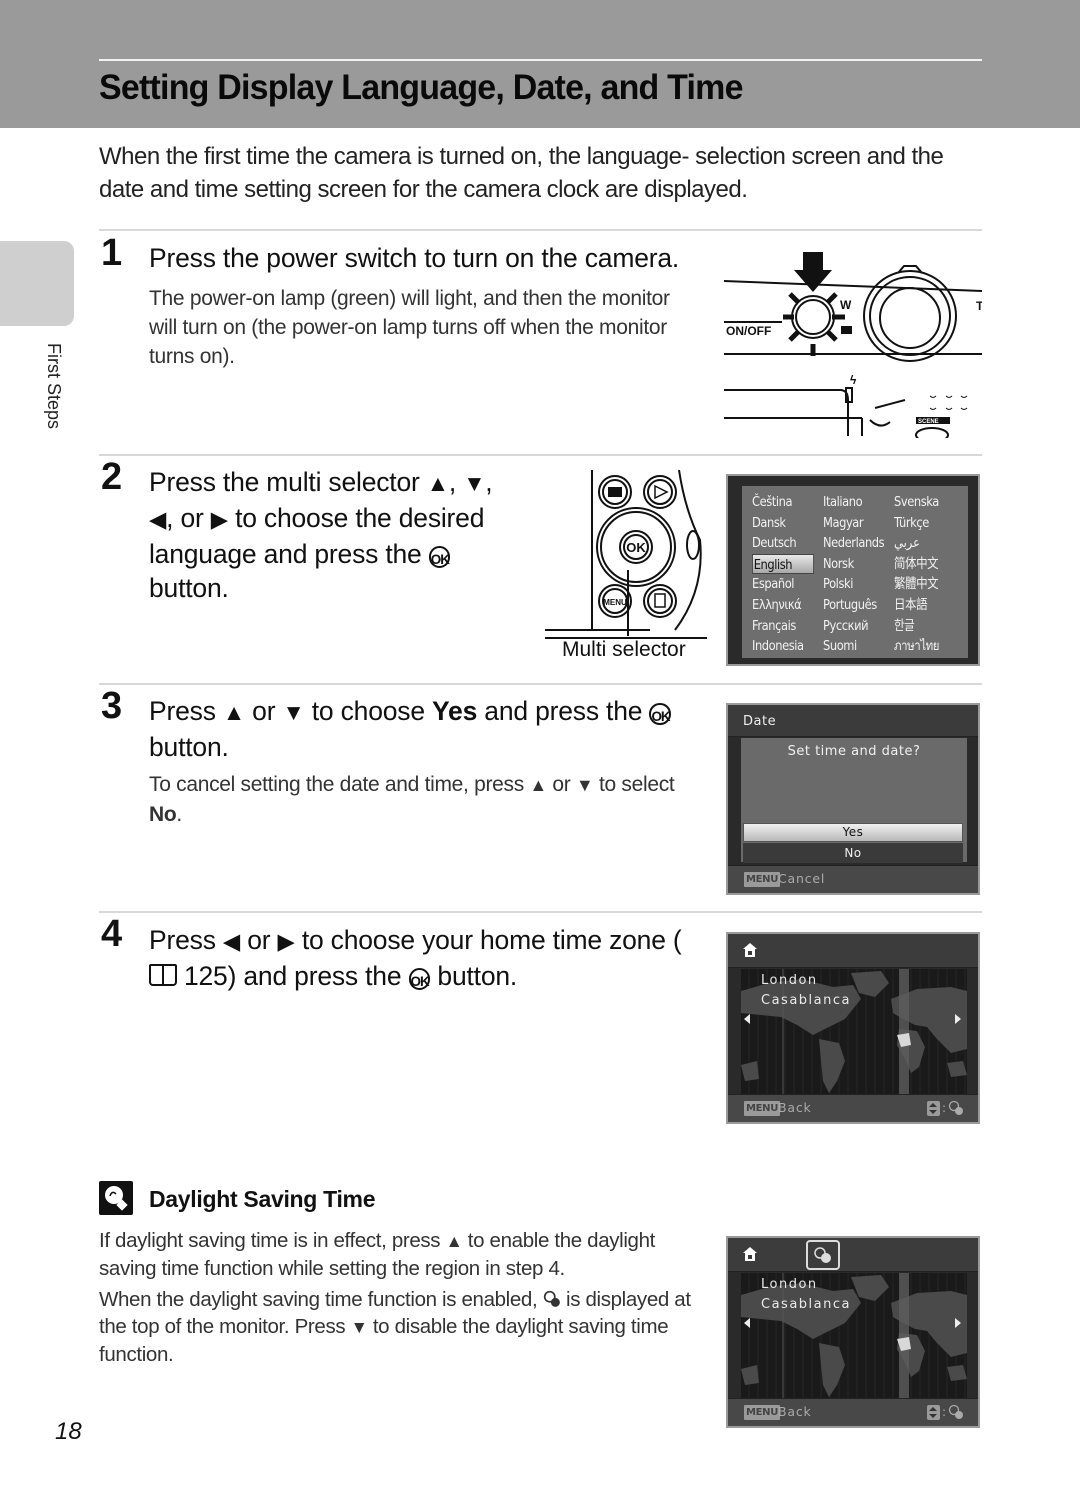 The image size is (1080, 1486). I want to click on dialog-question: Set time and date?, so click(854, 751).